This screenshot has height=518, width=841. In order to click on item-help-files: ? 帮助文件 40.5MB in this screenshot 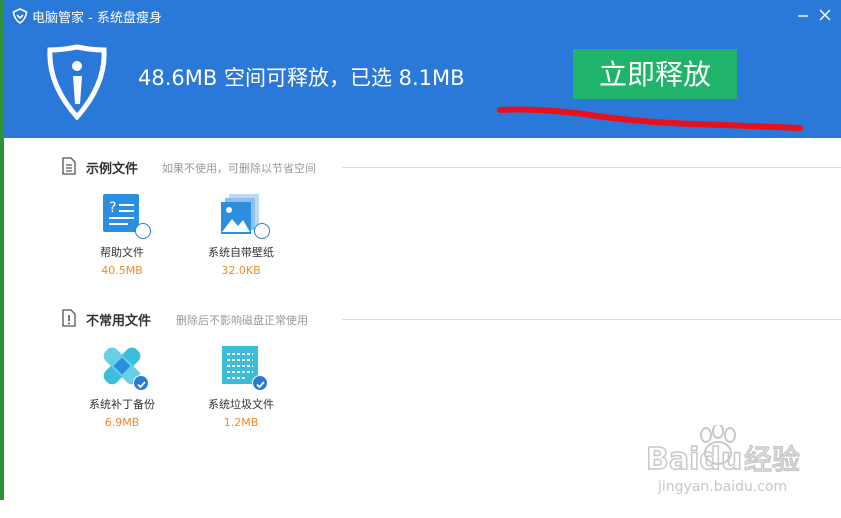, I will do `click(122, 234)`.